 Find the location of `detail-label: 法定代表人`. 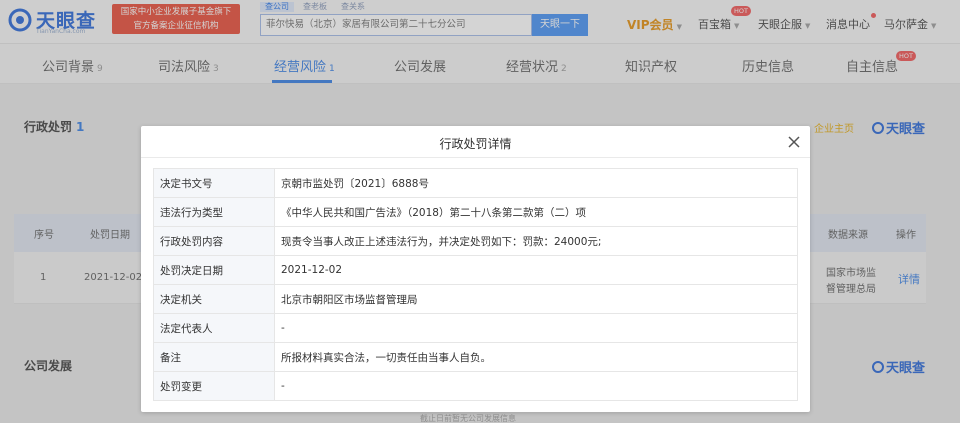

detail-label: 法定代表人 is located at coordinates (214, 328).